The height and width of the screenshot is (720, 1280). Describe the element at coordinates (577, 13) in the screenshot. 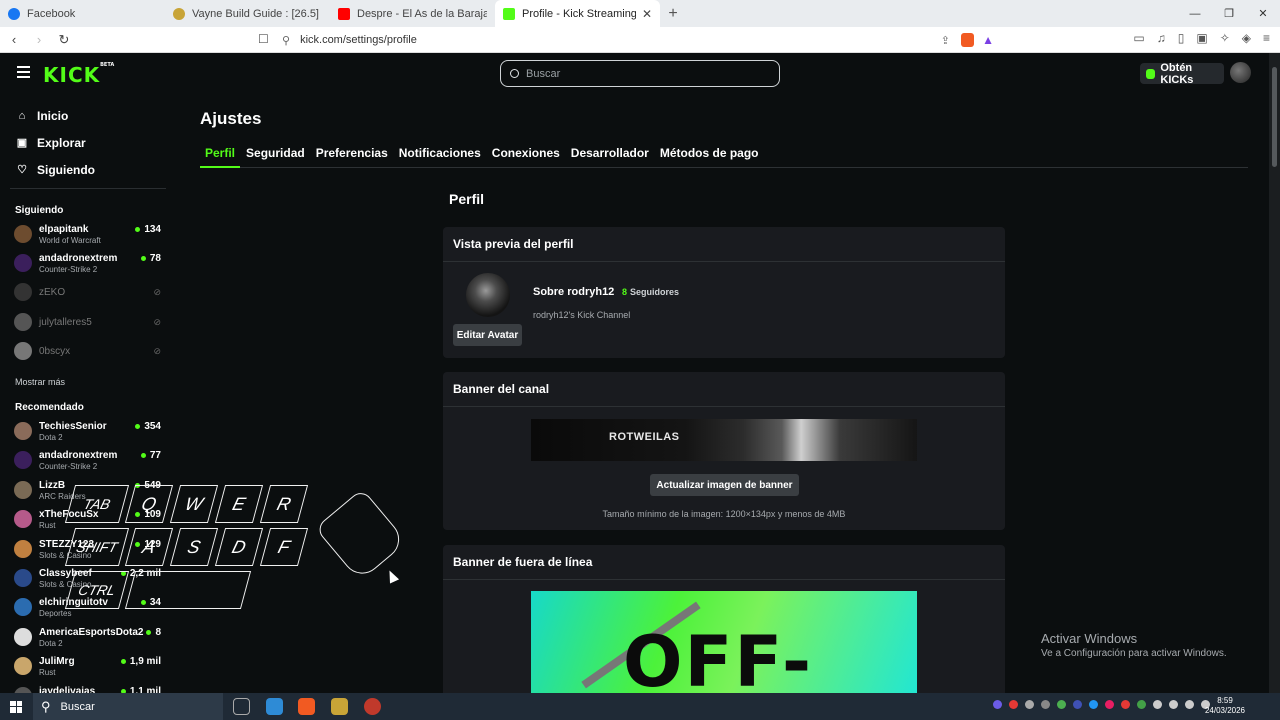

I see `browser-tab-active: Profile - Kick Streaming ✕` at that location.